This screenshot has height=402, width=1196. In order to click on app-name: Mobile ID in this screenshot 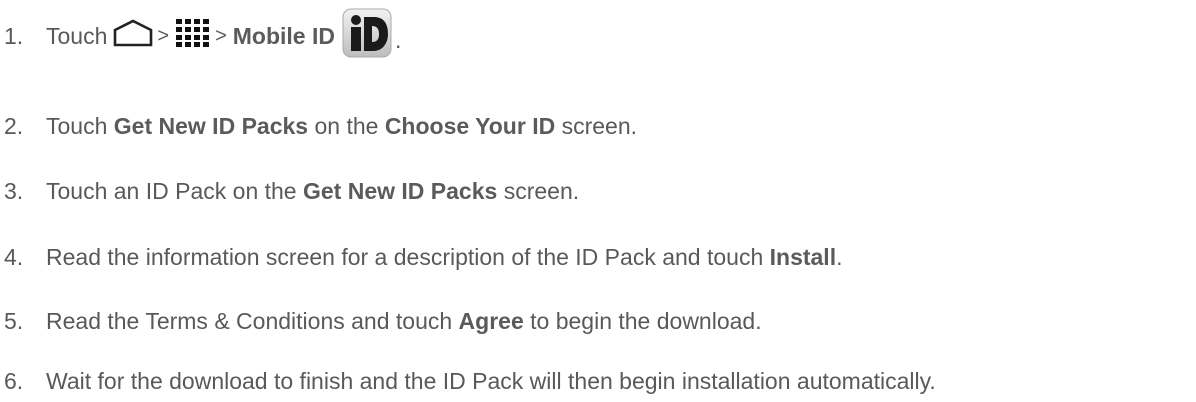, I will do `click(283, 36)`.